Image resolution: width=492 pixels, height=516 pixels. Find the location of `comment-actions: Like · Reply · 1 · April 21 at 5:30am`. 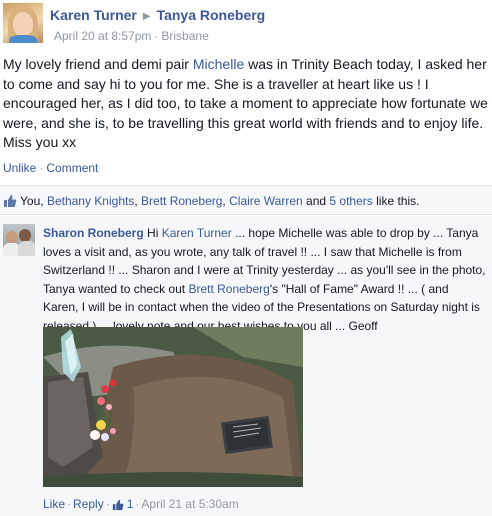

comment-actions: Like · Reply · 1 · April 21 at 5:30am is located at coordinates (141, 505).